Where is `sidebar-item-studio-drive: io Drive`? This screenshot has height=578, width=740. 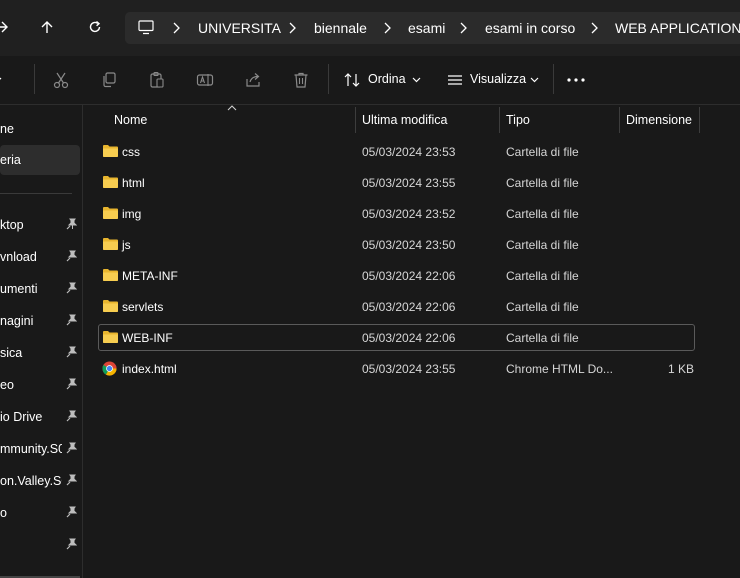
sidebar-item-studio-drive: io Drive is located at coordinates (40, 417).